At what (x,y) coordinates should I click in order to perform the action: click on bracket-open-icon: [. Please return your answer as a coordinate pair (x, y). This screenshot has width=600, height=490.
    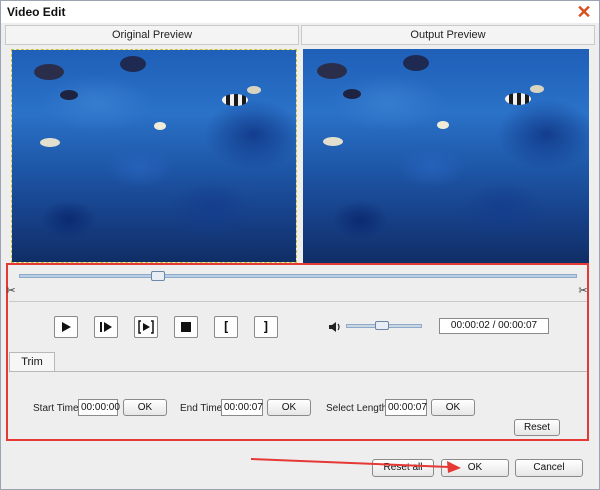
    Looking at the image, I should click on (226, 327).